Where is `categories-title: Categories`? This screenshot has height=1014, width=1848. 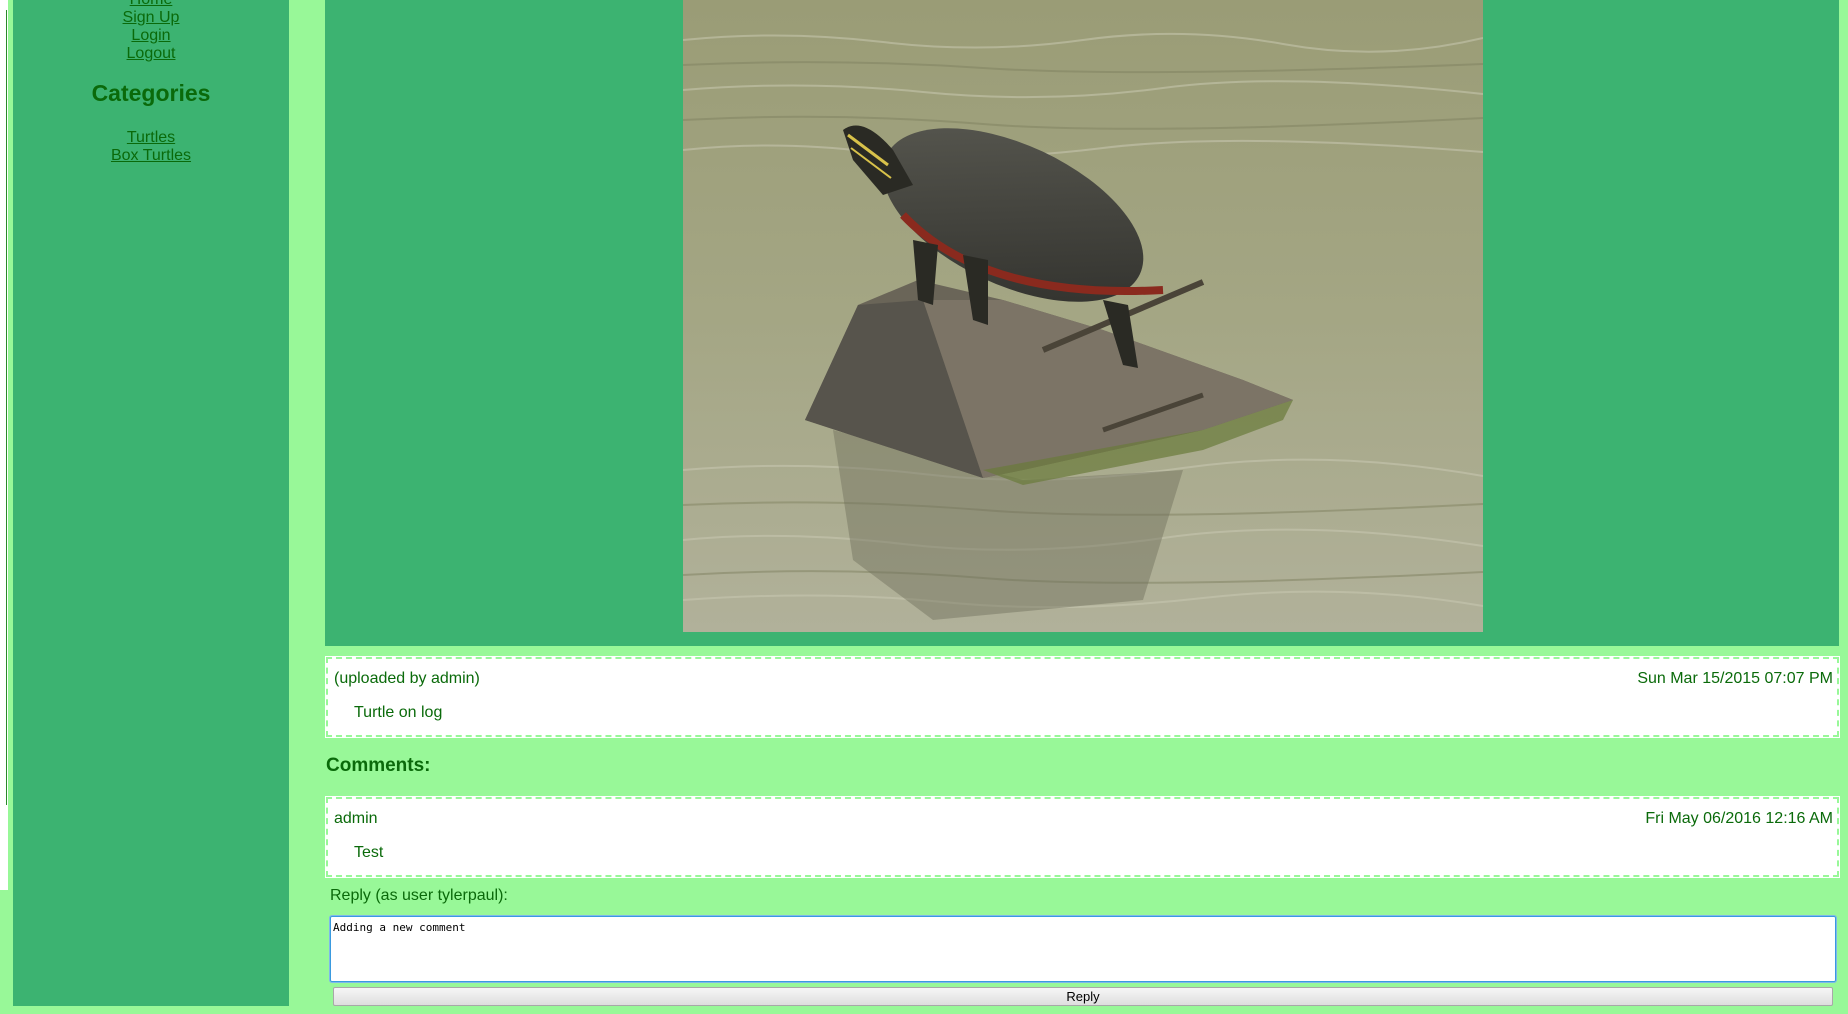
categories-title: Categories is located at coordinates (151, 93).